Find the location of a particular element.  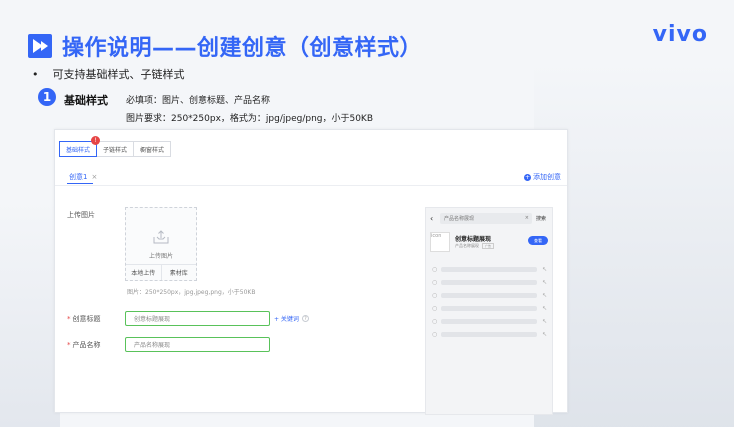

preview-search-text: 产品名称展现 is located at coordinates (459, 218).